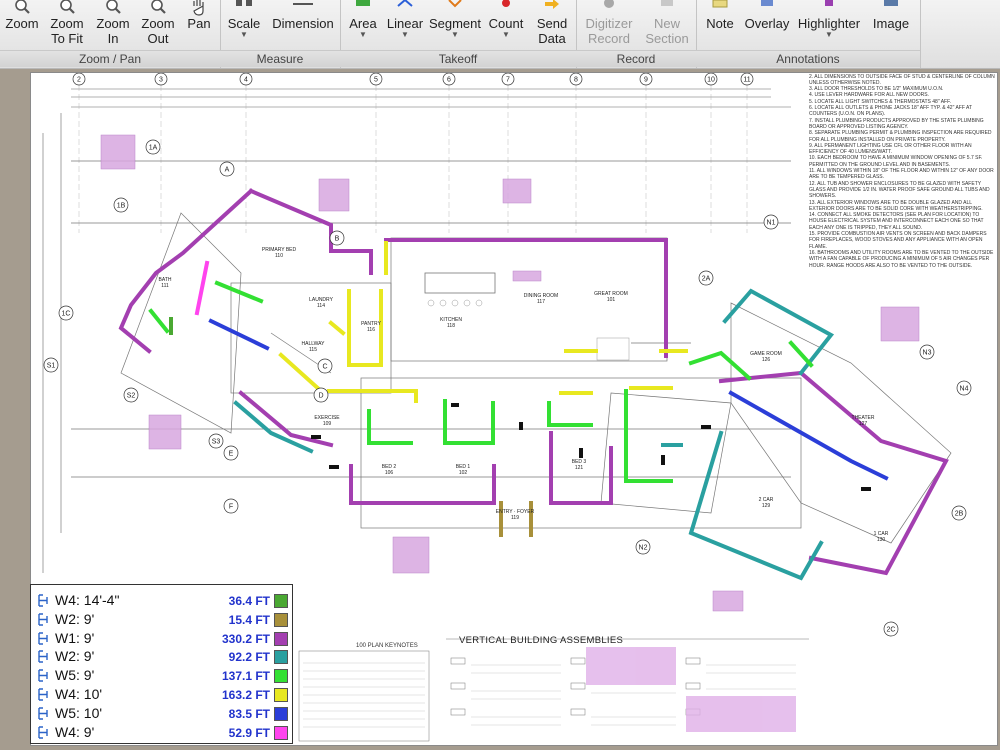 Image resolution: width=1000 pixels, height=750 pixels. What do you see at coordinates (411, 555) in the screenshot?
I see `overlay-a201` at bounding box center [411, 555].